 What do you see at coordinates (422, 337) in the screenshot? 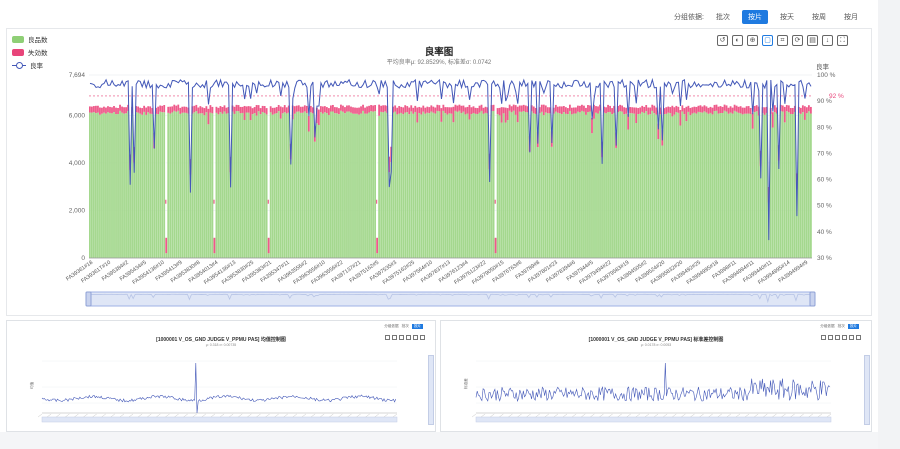
I see `mini-download-icon` at bounding box center [422, 337].